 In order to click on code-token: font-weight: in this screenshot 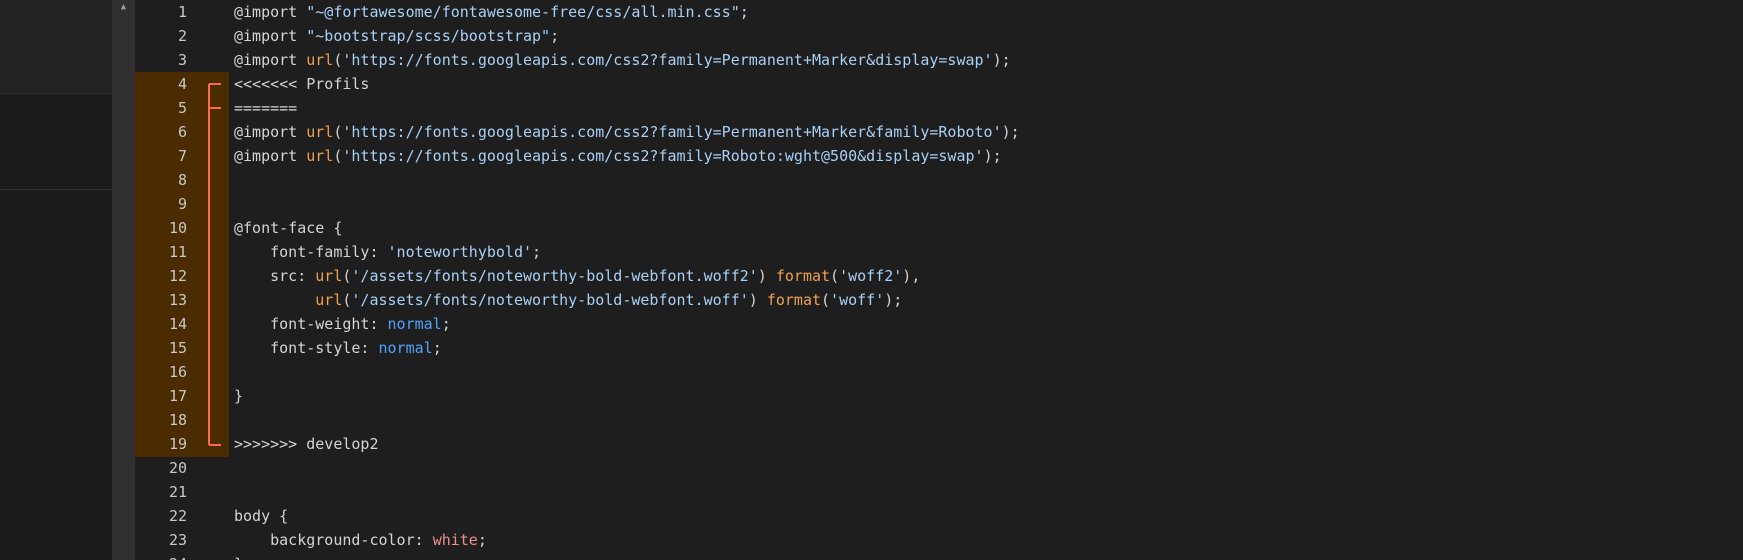, I will do `click(311, 324)`.